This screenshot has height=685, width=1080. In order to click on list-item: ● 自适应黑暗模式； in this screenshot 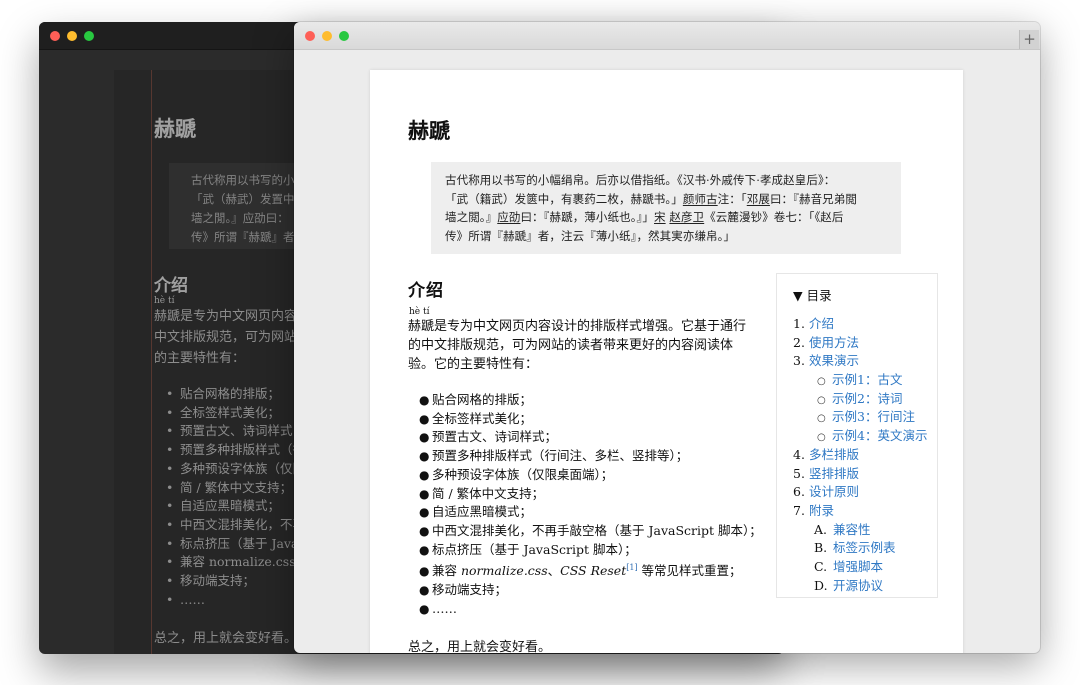, I will do `click(588, 512)`.